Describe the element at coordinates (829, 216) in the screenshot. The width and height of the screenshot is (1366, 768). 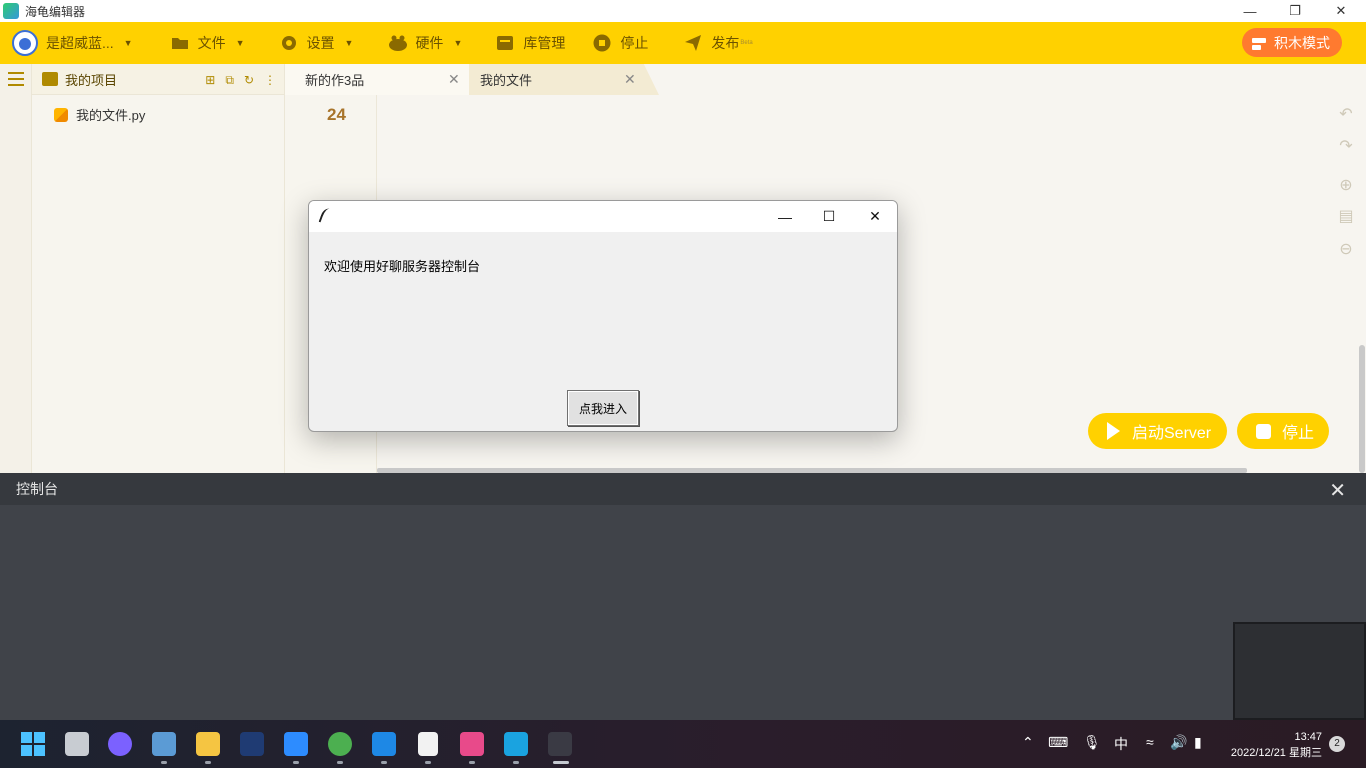
I see `dialog-maximize-button: ☐` at that location.